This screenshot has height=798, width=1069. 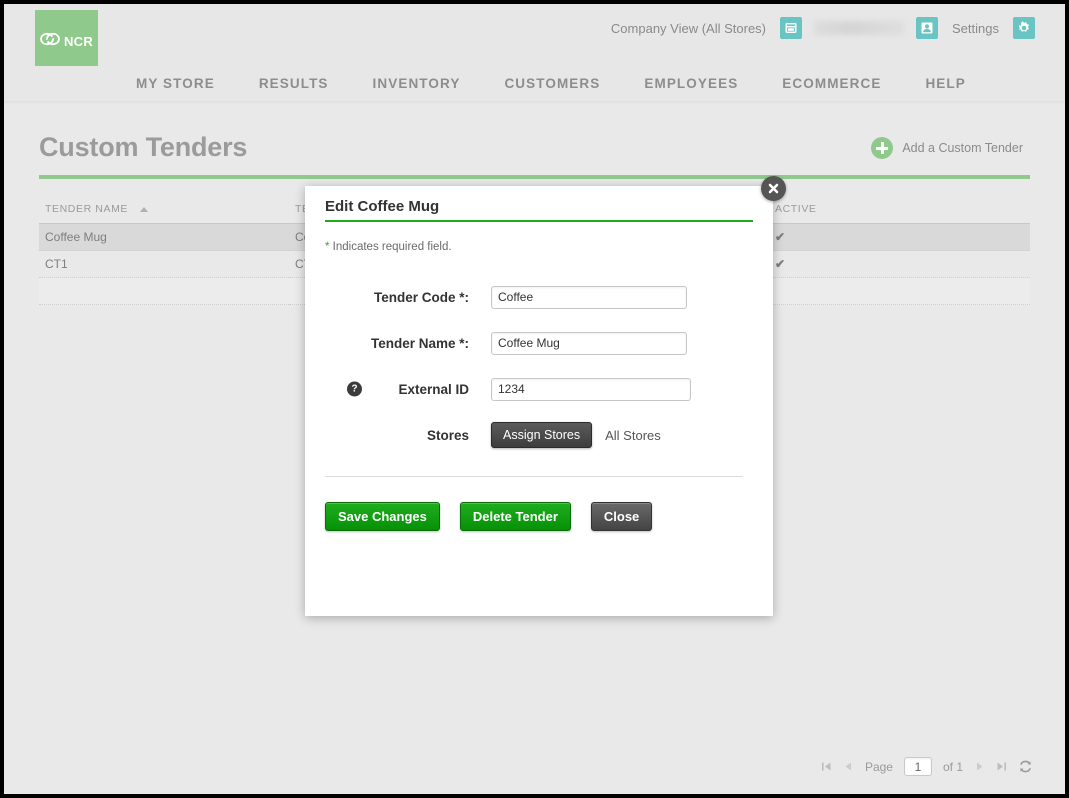 What do you see at coordinates (552, 83) in the screenshot?
I see `nav-item-customers: CUSTOMERS` at bounding box center [552, 83].